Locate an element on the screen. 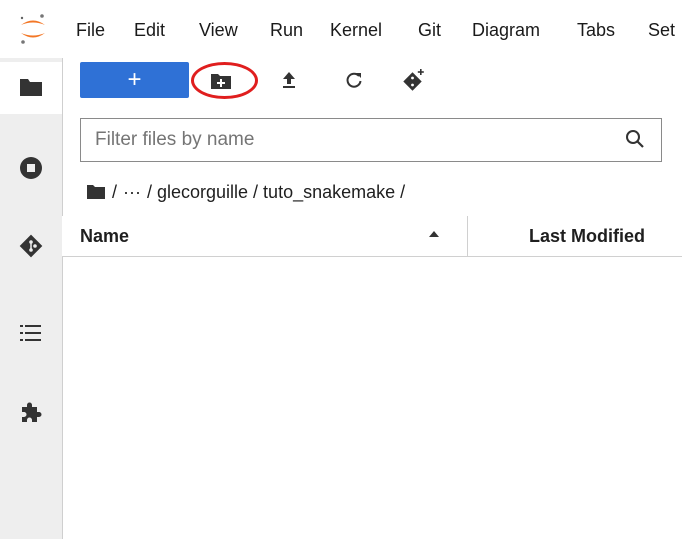  menu-view: View is located at coordinates (218, 30).